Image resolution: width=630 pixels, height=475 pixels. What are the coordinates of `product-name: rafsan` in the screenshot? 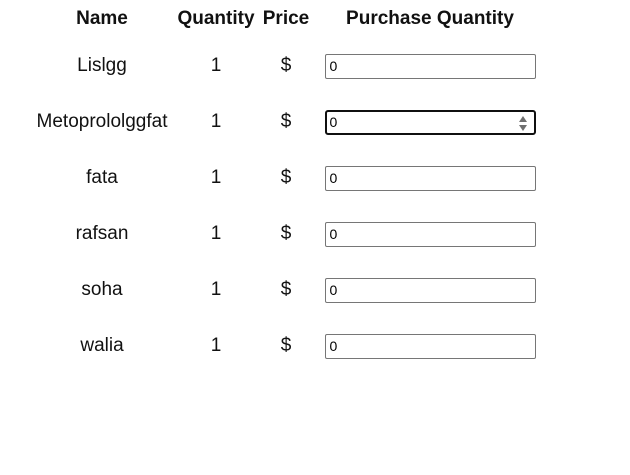 It's located at (102, 233).